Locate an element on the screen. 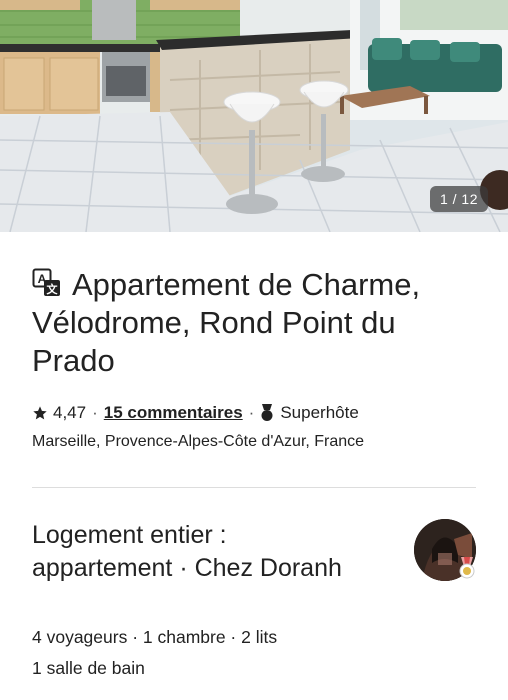  medal-icon is located at coordinates (267, 412).